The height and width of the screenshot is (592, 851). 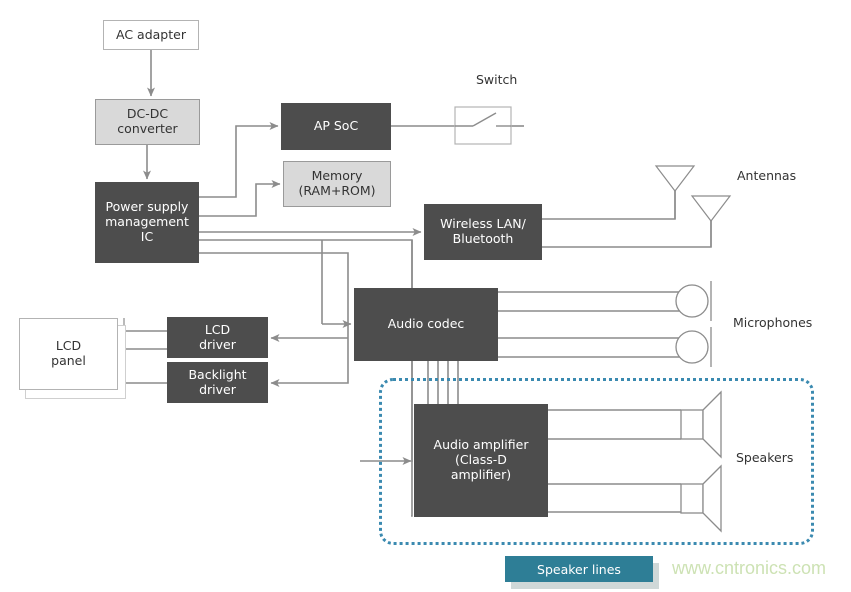 What do you see at coordinates (426, 324) in the screenshot?
I see `block-audio-codec: Audio codec` at bounding box center [426, 324].